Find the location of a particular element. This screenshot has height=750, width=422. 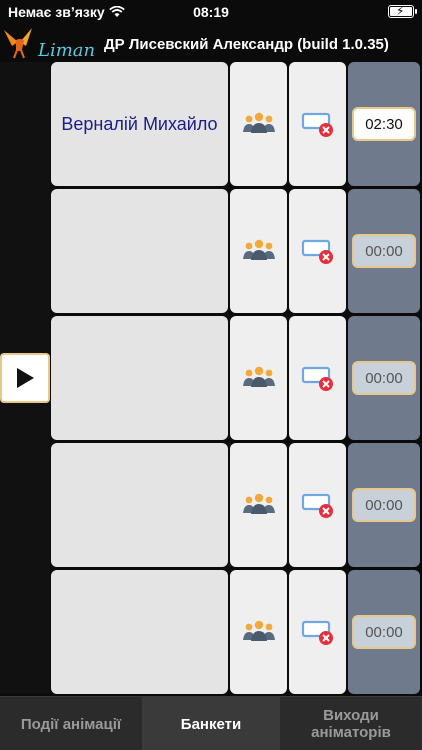

time-cell: 02:30 is located at coordinates (384, 124).